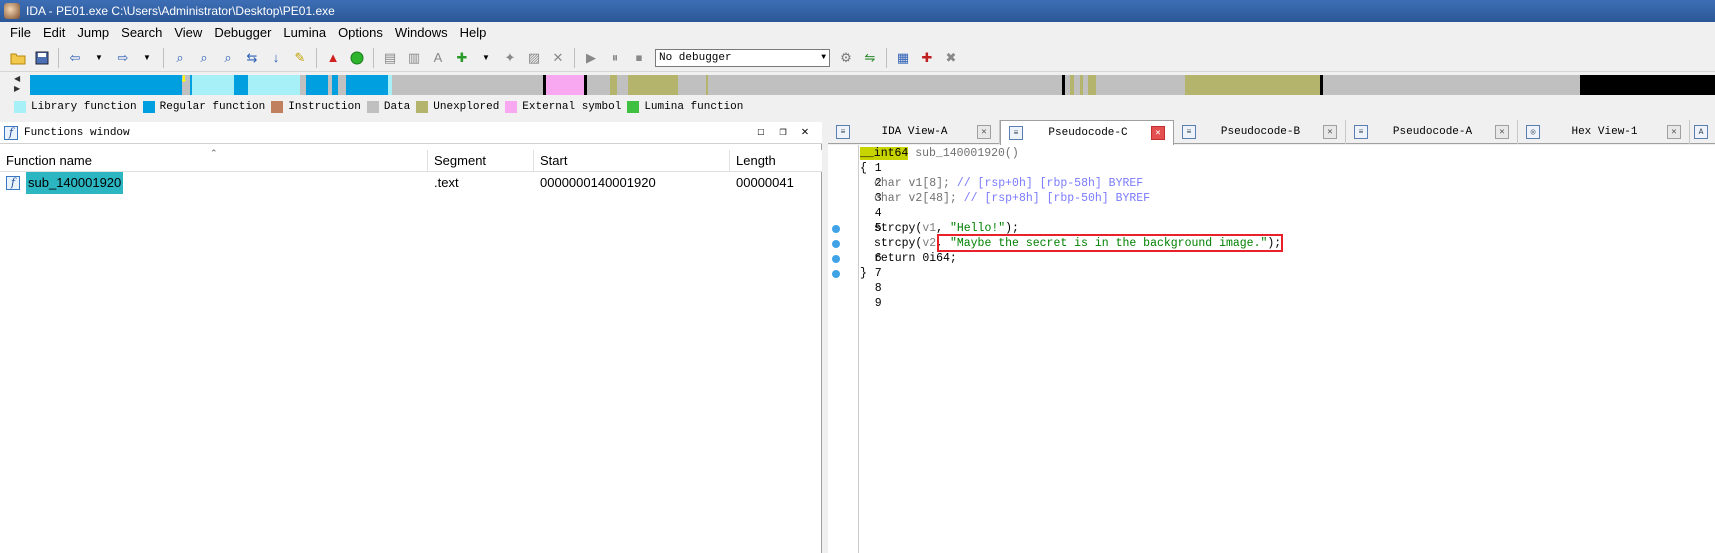  Describe the element at coordinates (141, 33) in the screenshot. I see `menu-search: Search` at that location.